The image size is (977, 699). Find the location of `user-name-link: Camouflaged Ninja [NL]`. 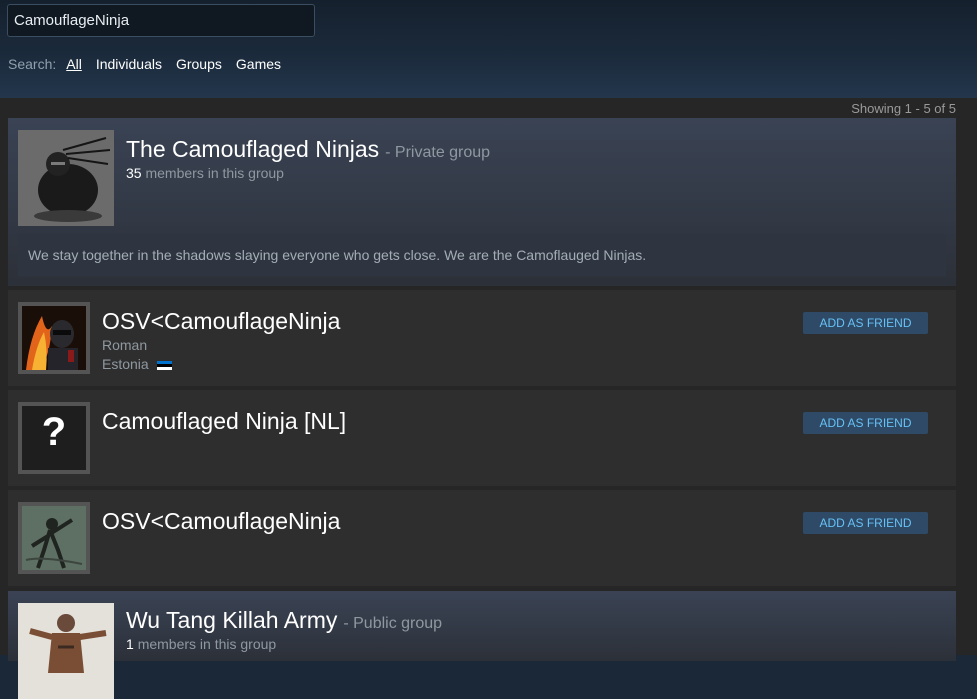

user-name-link: Camouflaged Ninja [NL] is located at coordinates (224, 421).